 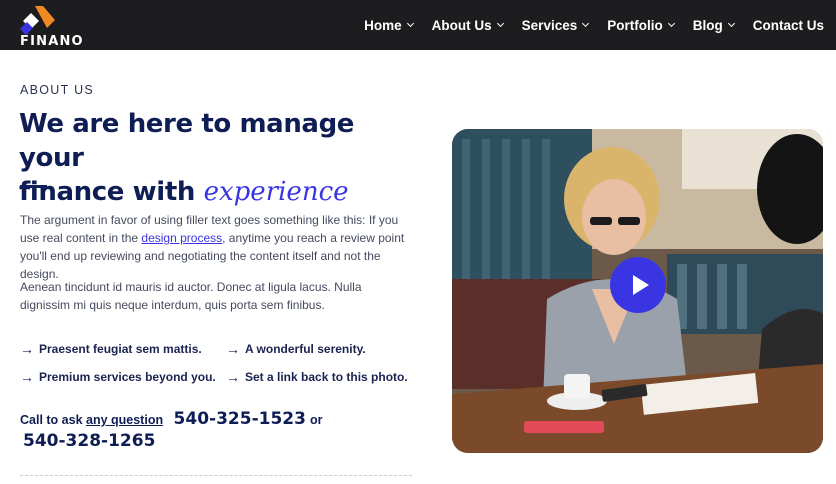 I want to click on headline-line-2: finance with, so click(x=111, y=192).